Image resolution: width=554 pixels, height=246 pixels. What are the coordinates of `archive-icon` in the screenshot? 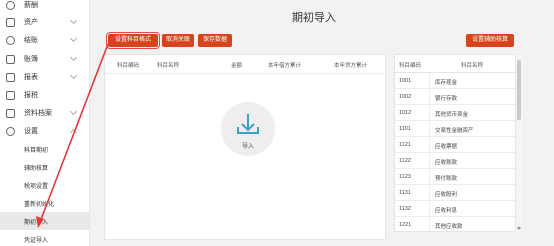 It's located at (10, 113).